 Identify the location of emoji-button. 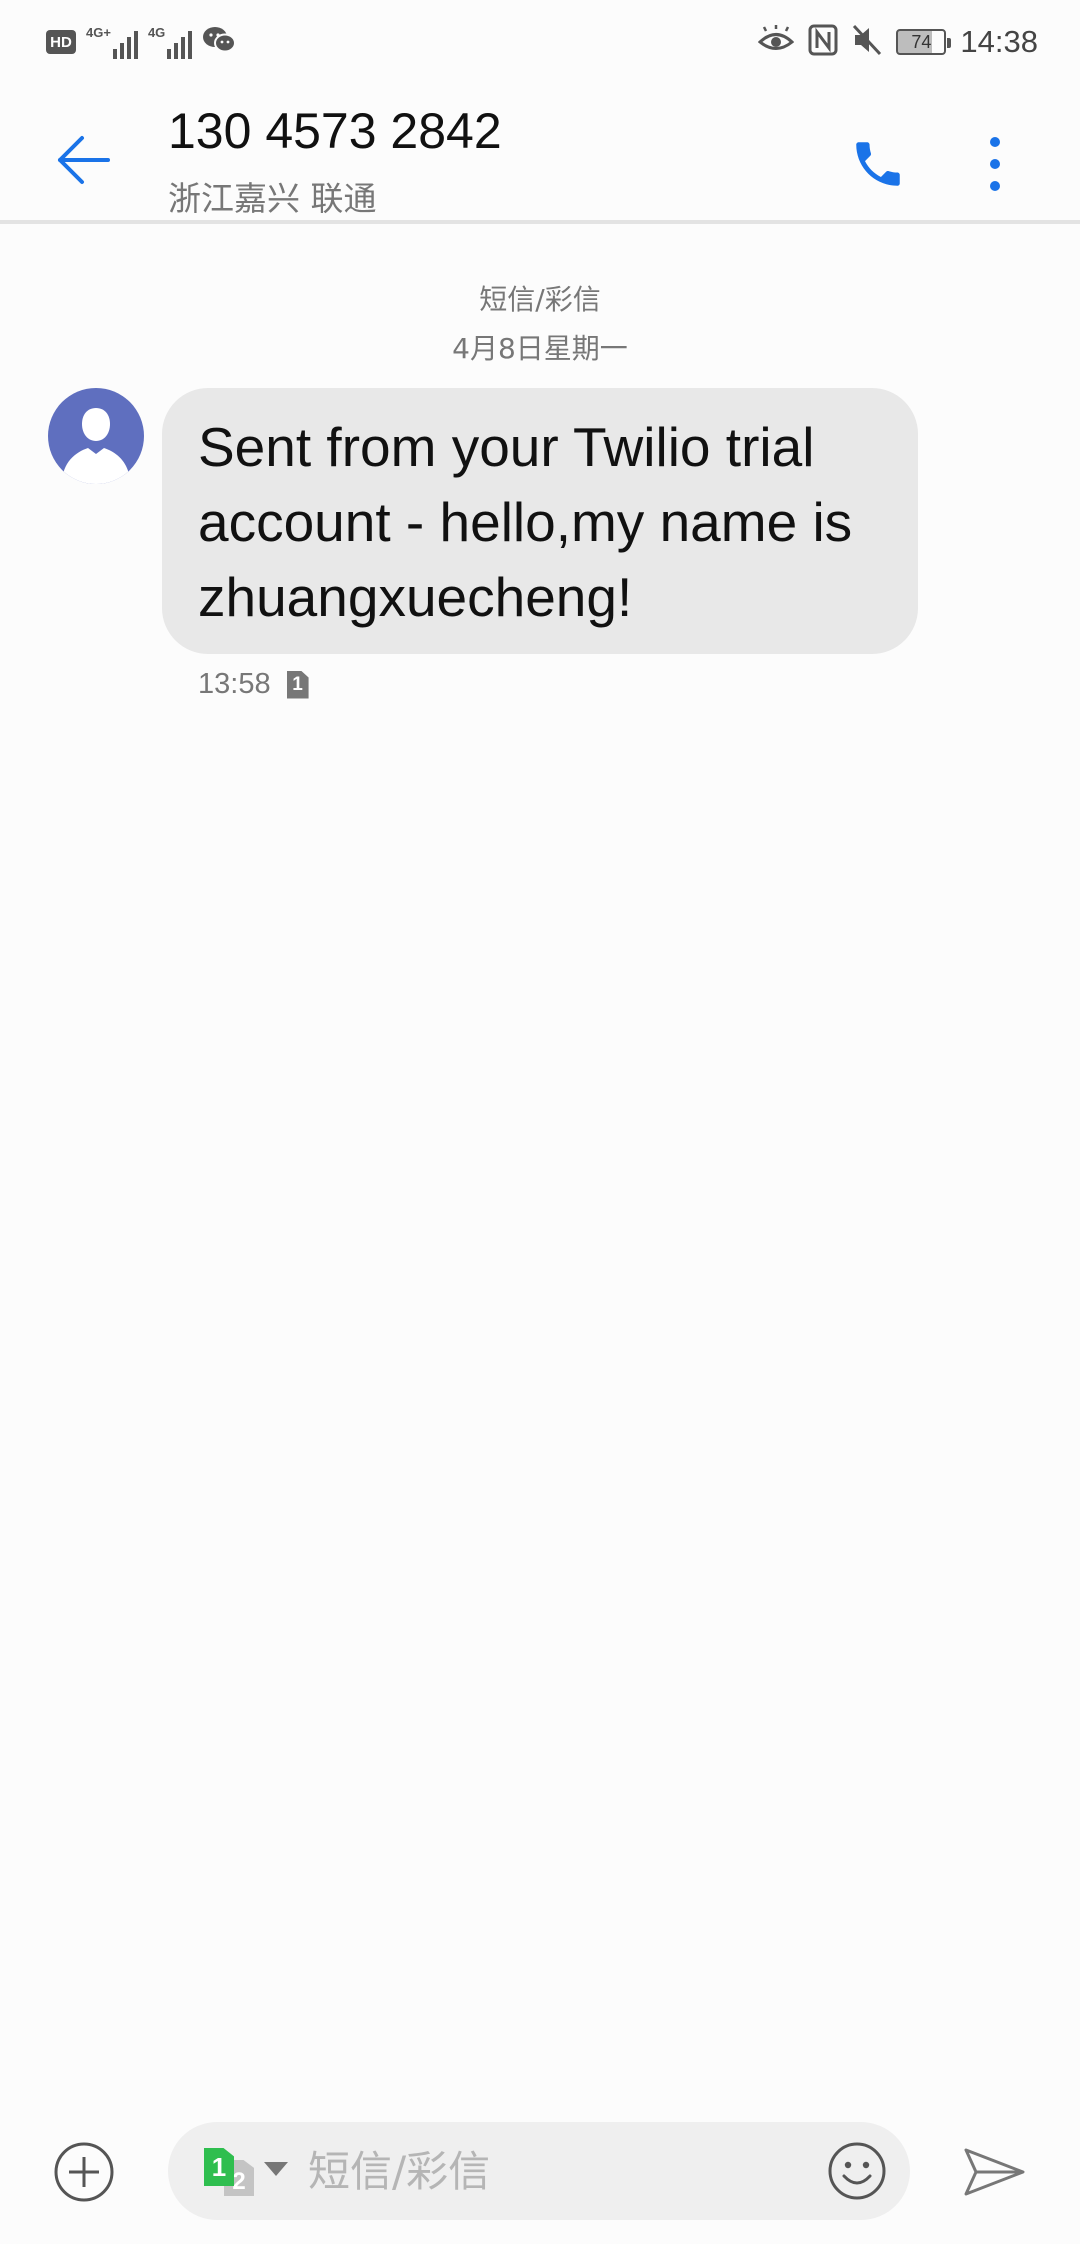
(857, 2171).